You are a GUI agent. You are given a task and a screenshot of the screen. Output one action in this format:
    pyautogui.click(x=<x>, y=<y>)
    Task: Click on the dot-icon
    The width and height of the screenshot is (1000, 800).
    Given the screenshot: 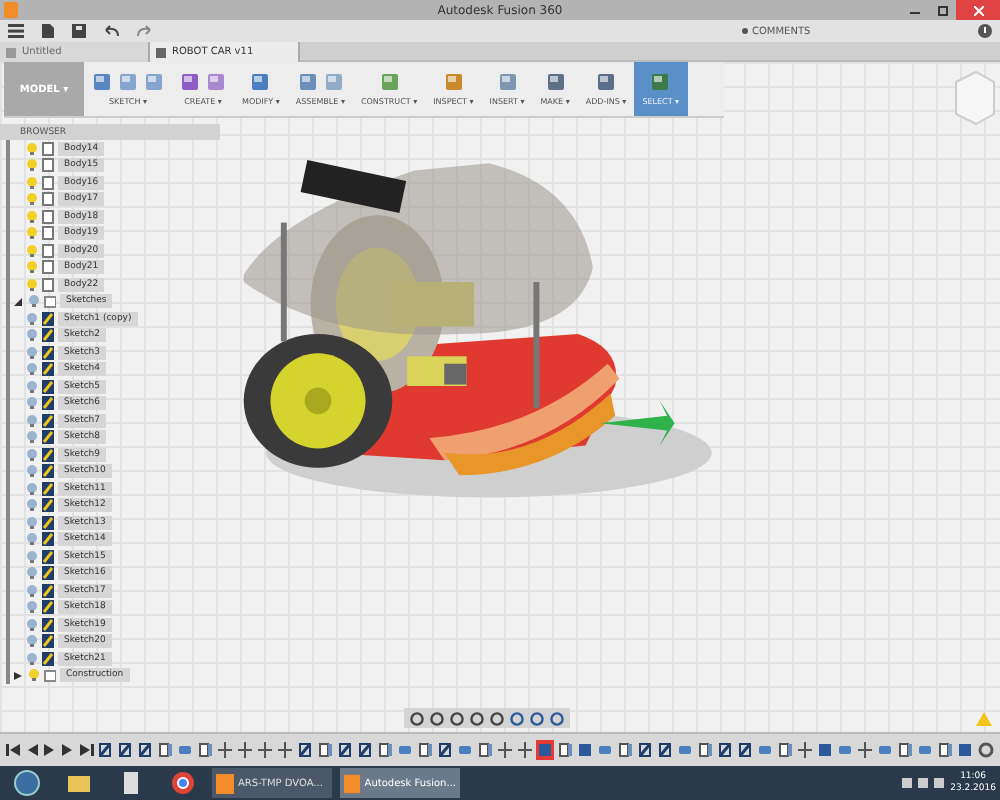 What is the action you would take?
    pyautogui.click(x=745, y=31)
    